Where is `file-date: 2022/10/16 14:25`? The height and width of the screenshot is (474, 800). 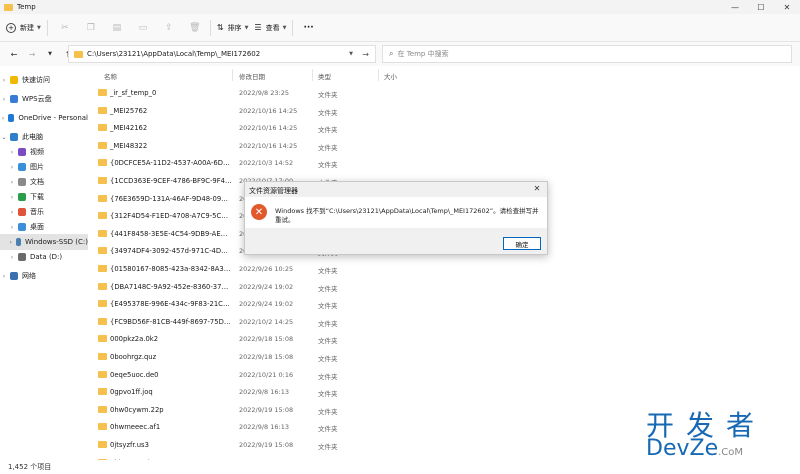
file-date: 2022/10/16 14:25 is located at coordinates (268, 145).